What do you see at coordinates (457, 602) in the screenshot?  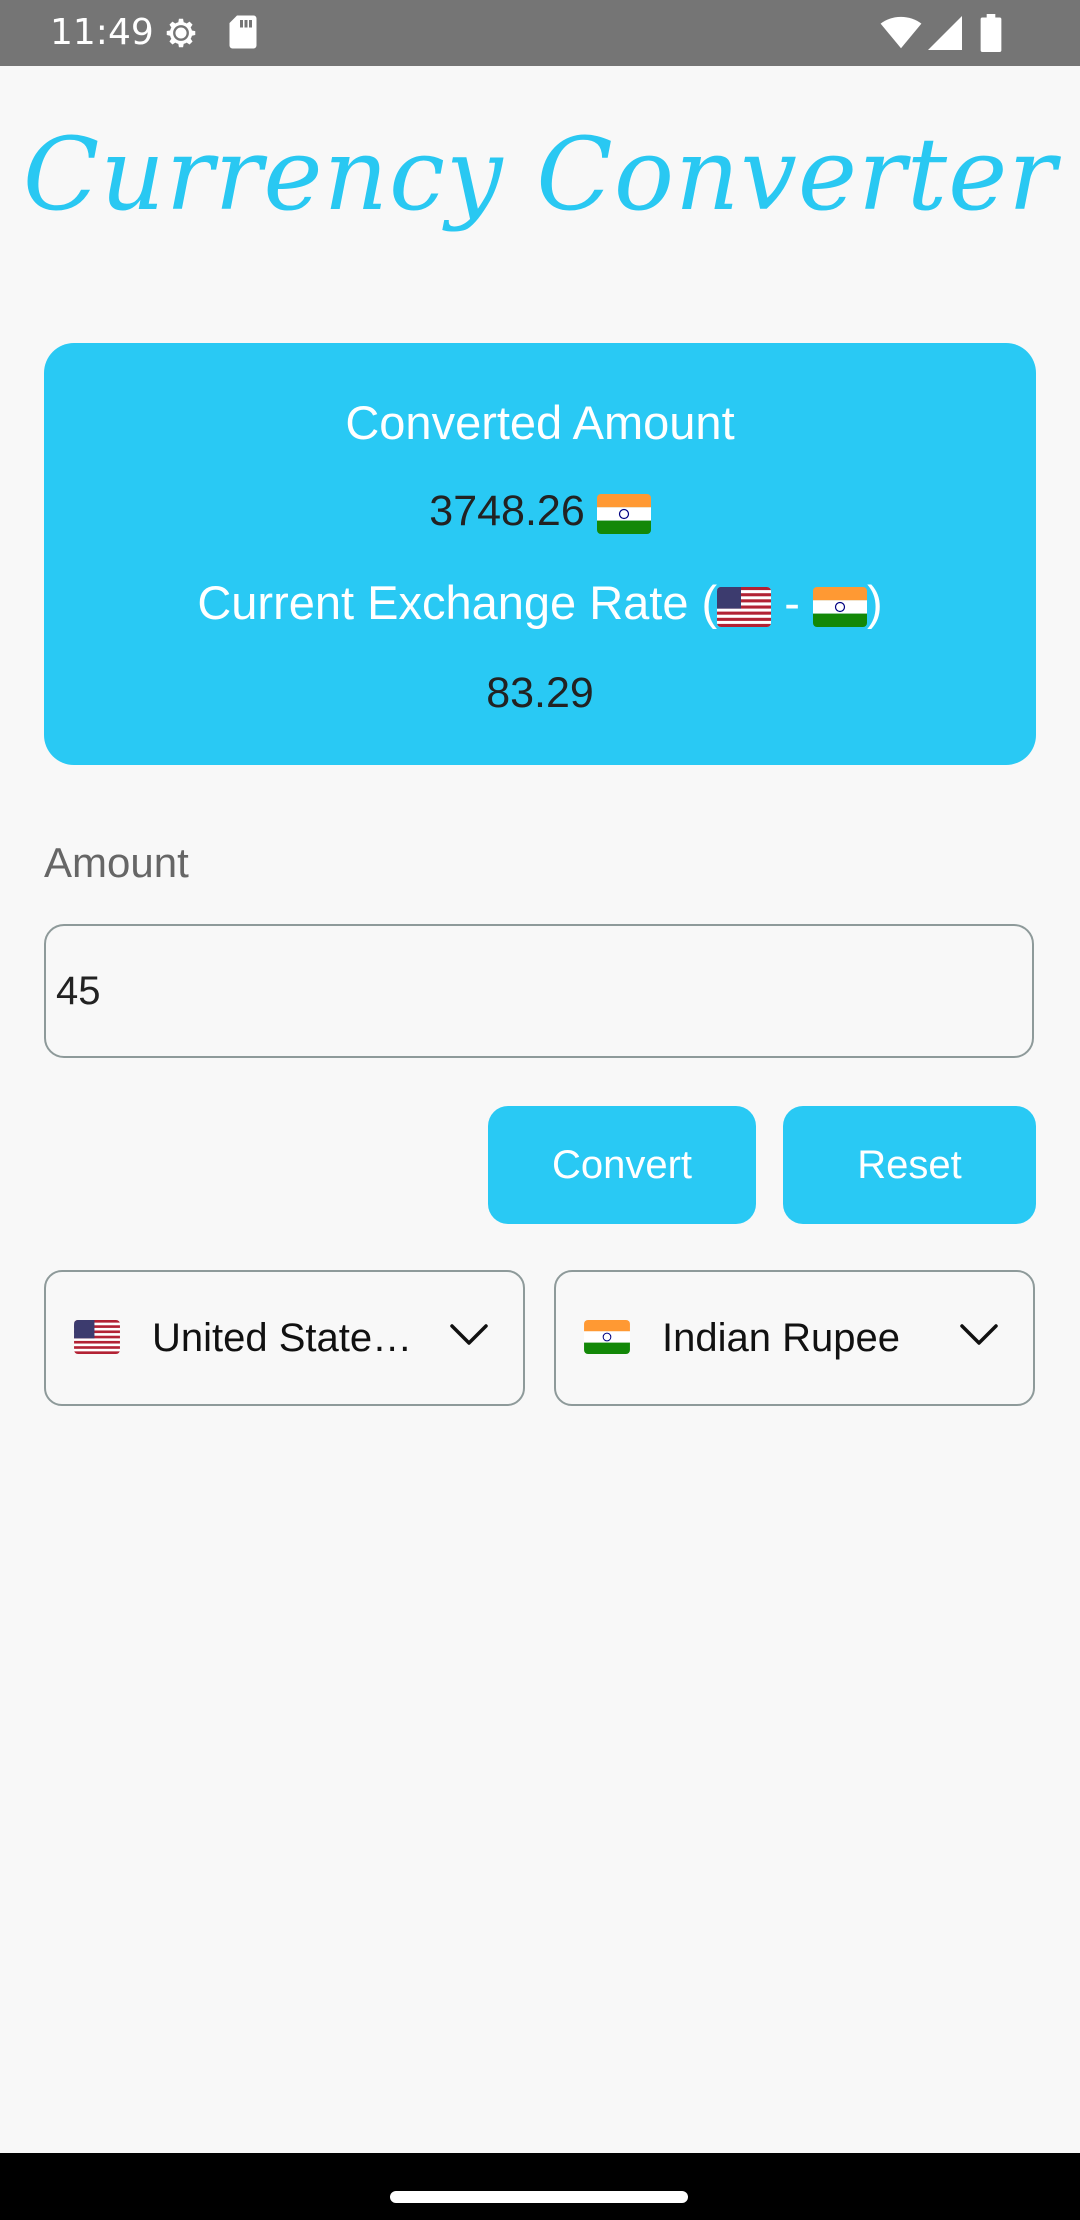 I see `rate-label-prefix: Current Exchange Rate (` at bounding box center [457, 602].